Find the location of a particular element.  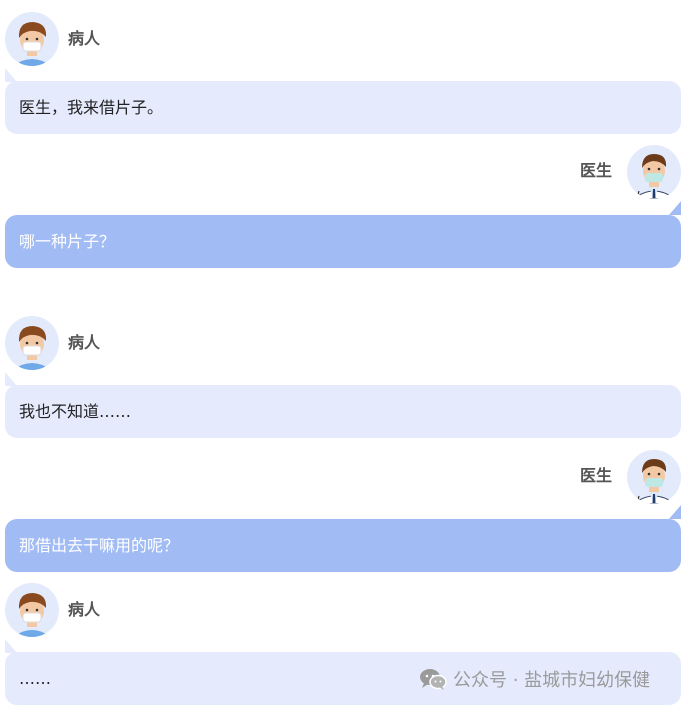

wechat-icon is located at coordinates (433, 679).